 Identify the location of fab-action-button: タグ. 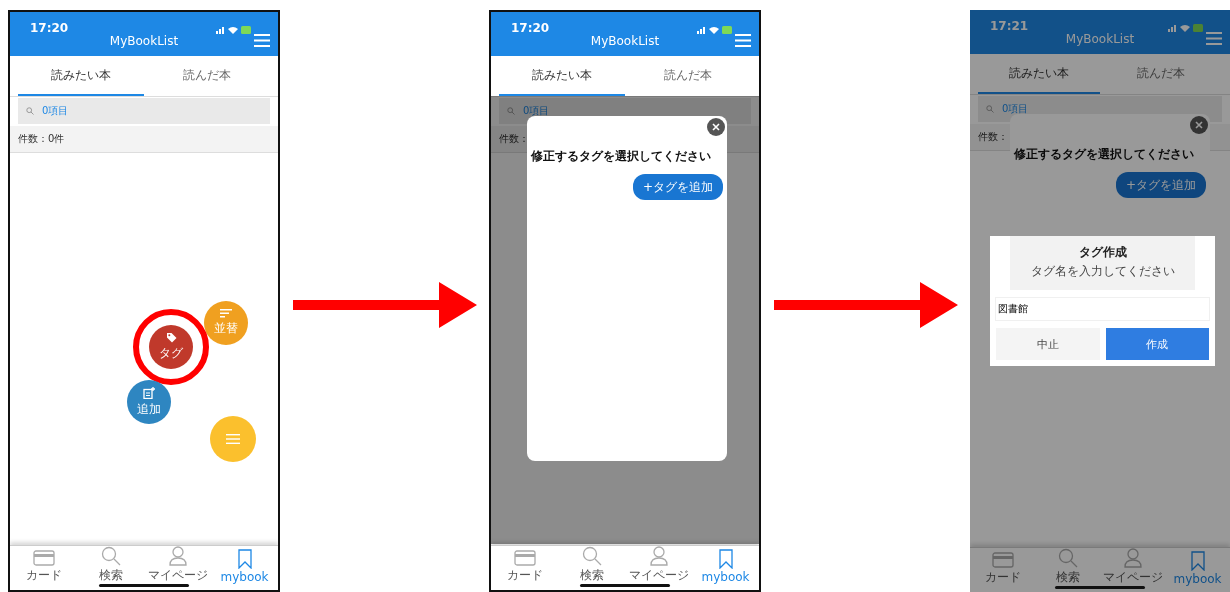
(171, 347).